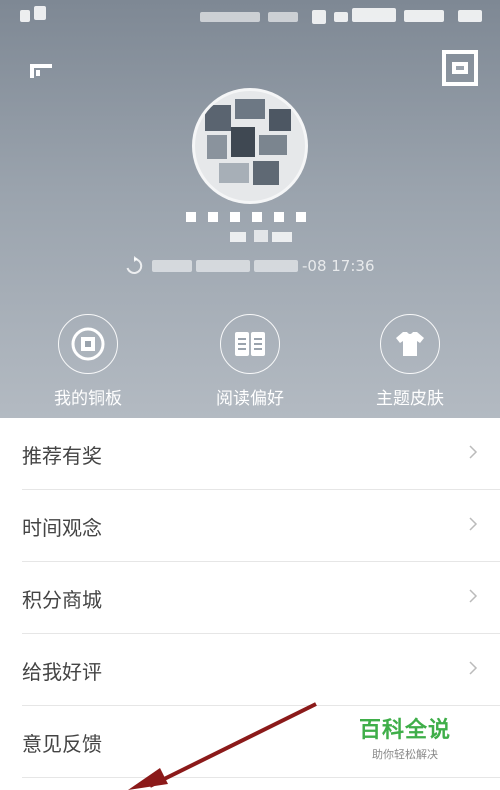 The width and height of the screenshot is (500, 790). What do you see at coordinates (88, 361) in the screenshot?
I see `feature-my-coins: 我的铜板` at bounding box center [88, 361].